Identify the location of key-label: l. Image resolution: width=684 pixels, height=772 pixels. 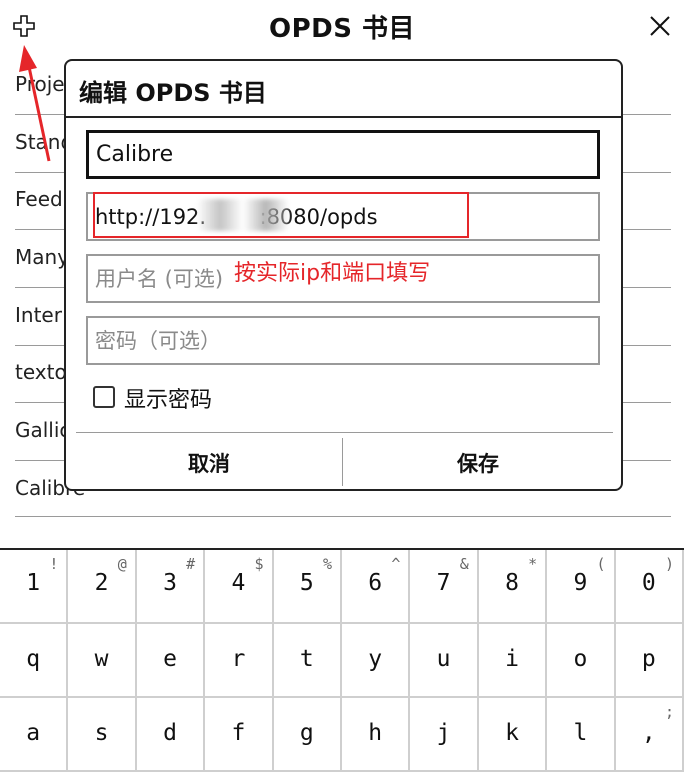
(580, 733).